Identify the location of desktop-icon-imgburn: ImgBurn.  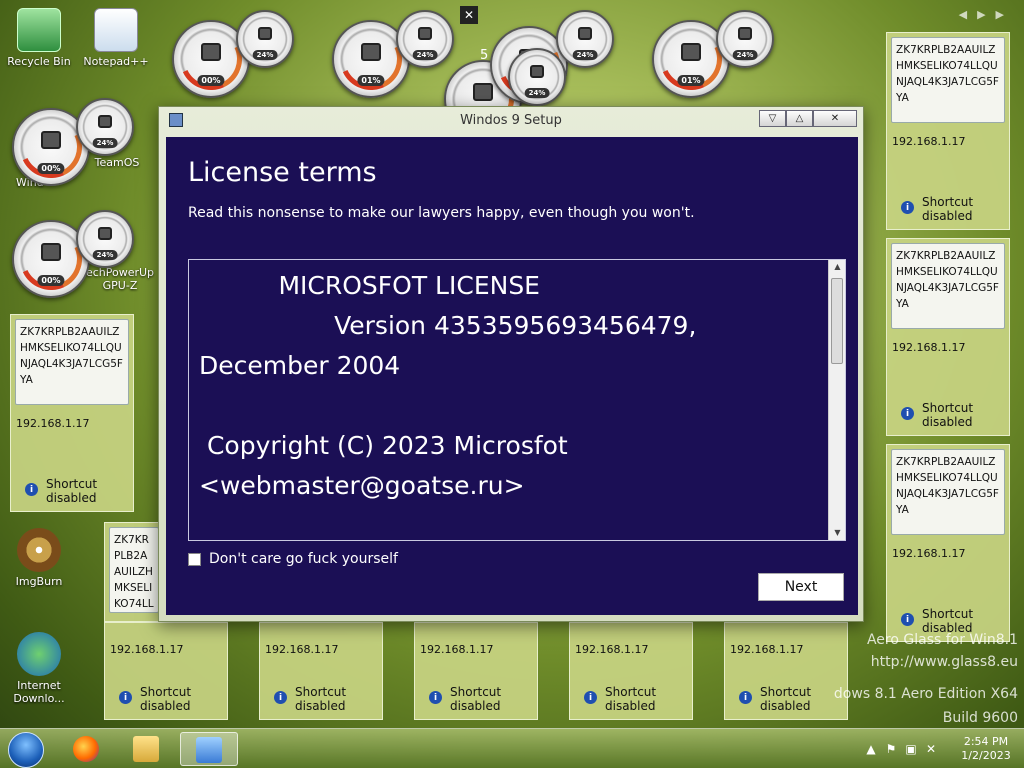
(39, 558).